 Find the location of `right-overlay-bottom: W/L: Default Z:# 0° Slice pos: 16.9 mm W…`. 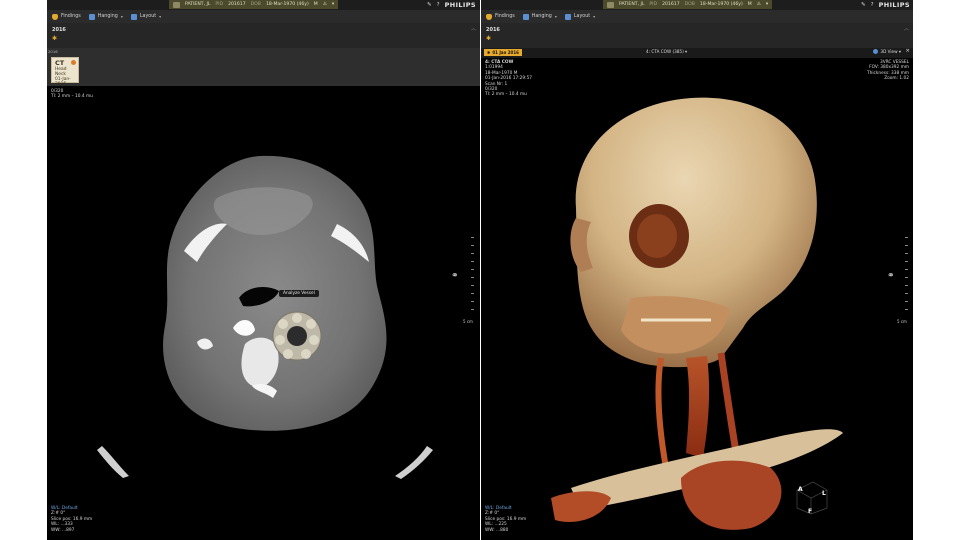

right-overlay-bottom: W/L: Default Z:# 0° Slice pos: 16.9 mm W… is located at coordinates (505, 519).